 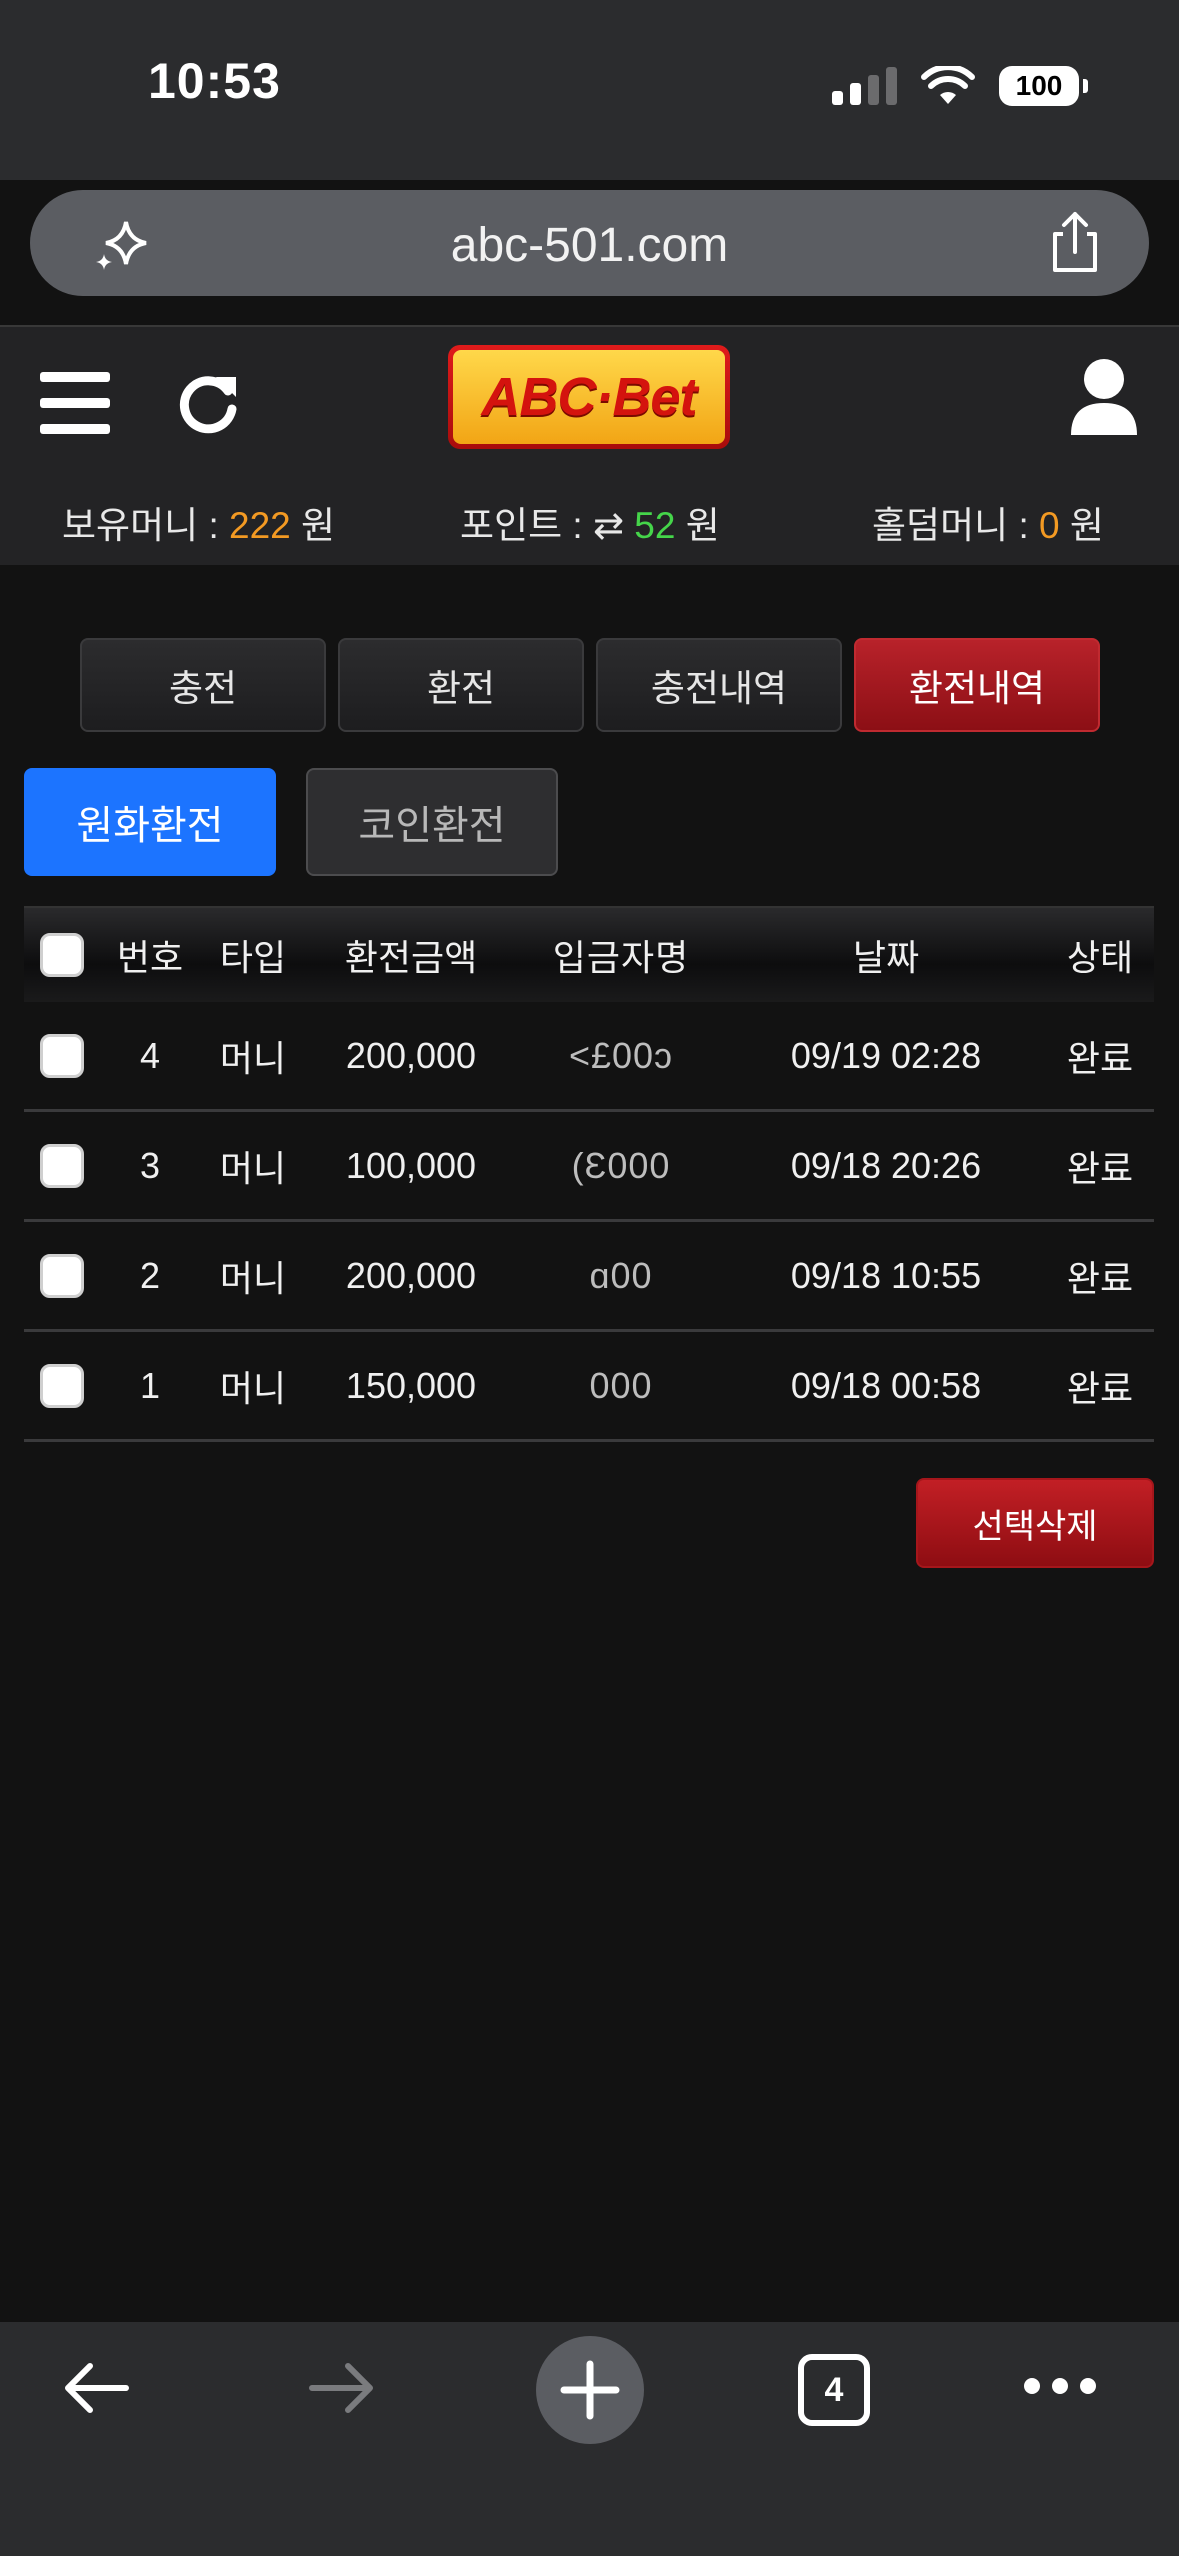 What do you see at coordinates (1100, 957) in the screenshot?
I see `header-status: 상태` at bounding box center [1100, 957].